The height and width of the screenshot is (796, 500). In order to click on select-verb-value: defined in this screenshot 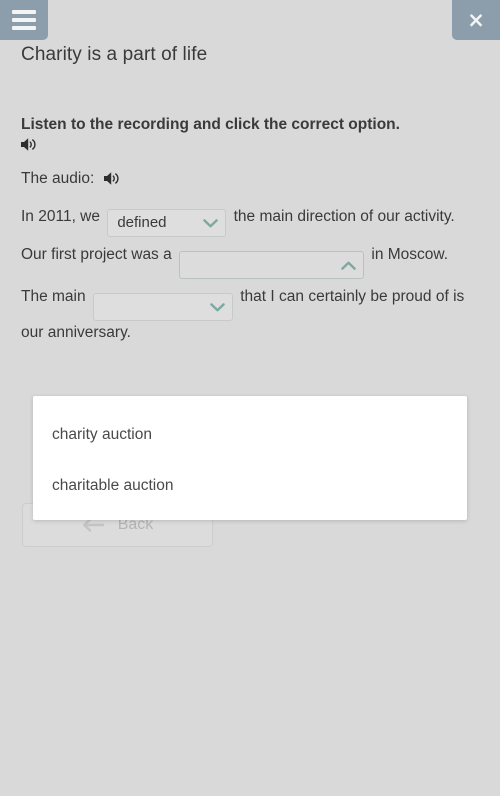, I will do `click(142, 223)`.